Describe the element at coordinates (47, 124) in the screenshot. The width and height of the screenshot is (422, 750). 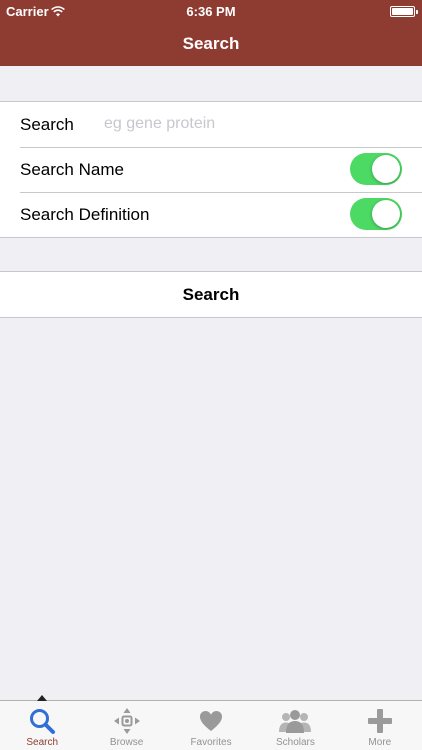
I see `search-label: Search` at that location.